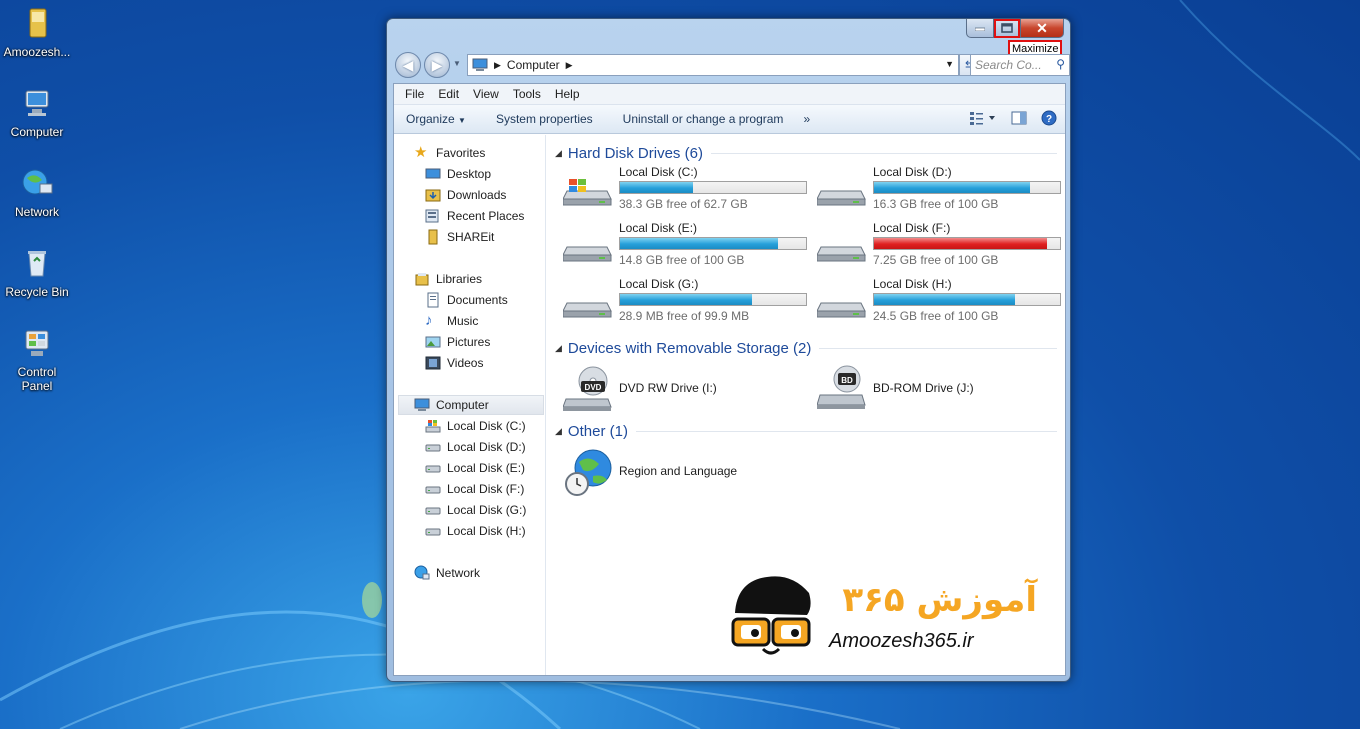  Describe the element at coordinates (486, 531) in the screenshot. I see `nav-label: Local Disk (H:)` at that location.